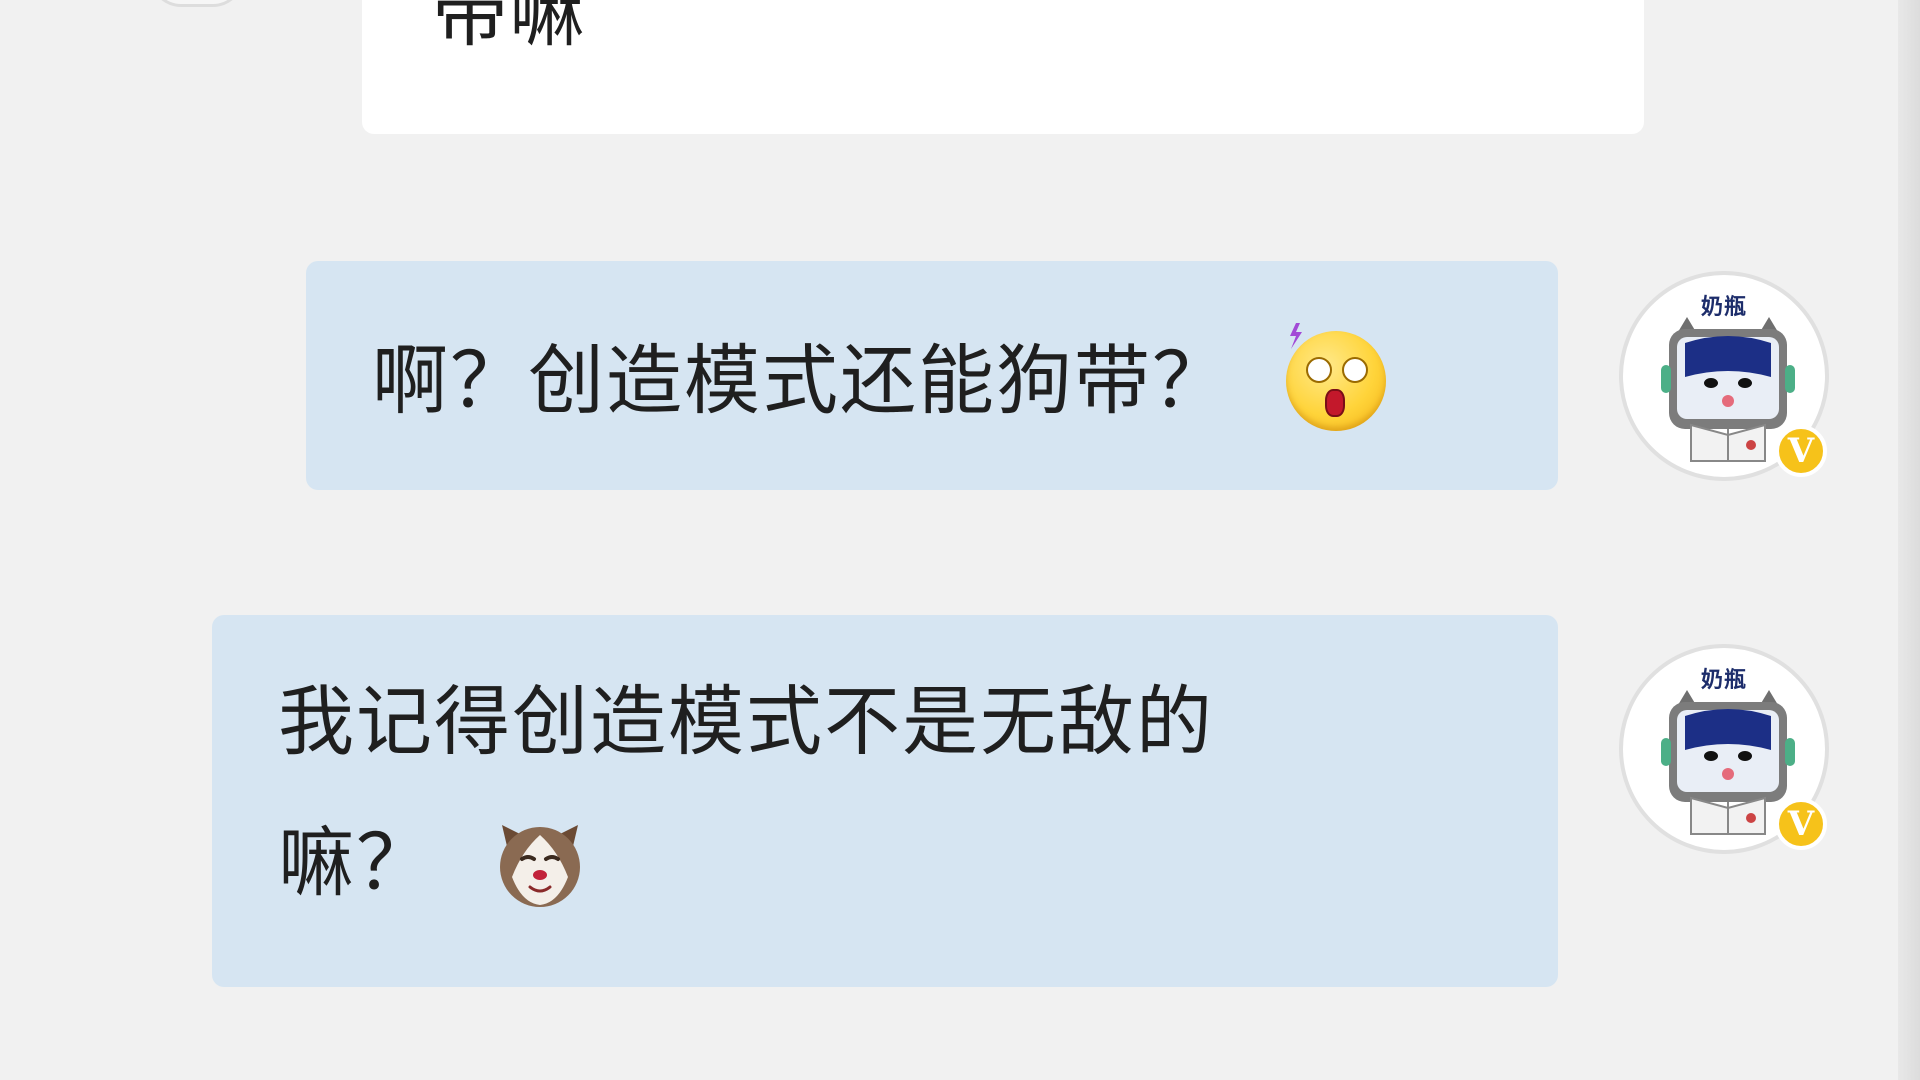  What do you see at coordinates (1335, 403) in the screenshot?
I see `emoji-mouth` at bounding box center [1335, 403].